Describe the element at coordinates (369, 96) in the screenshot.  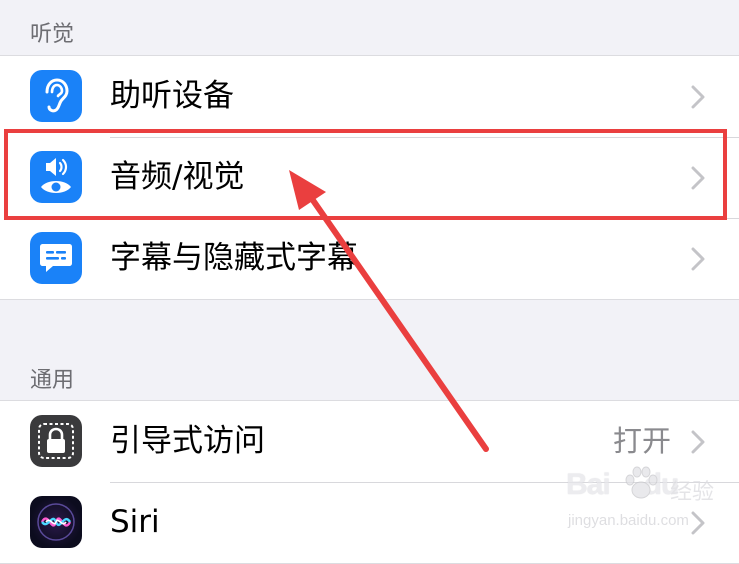
I see `row-hearing-devices: 助听设备` at that location.